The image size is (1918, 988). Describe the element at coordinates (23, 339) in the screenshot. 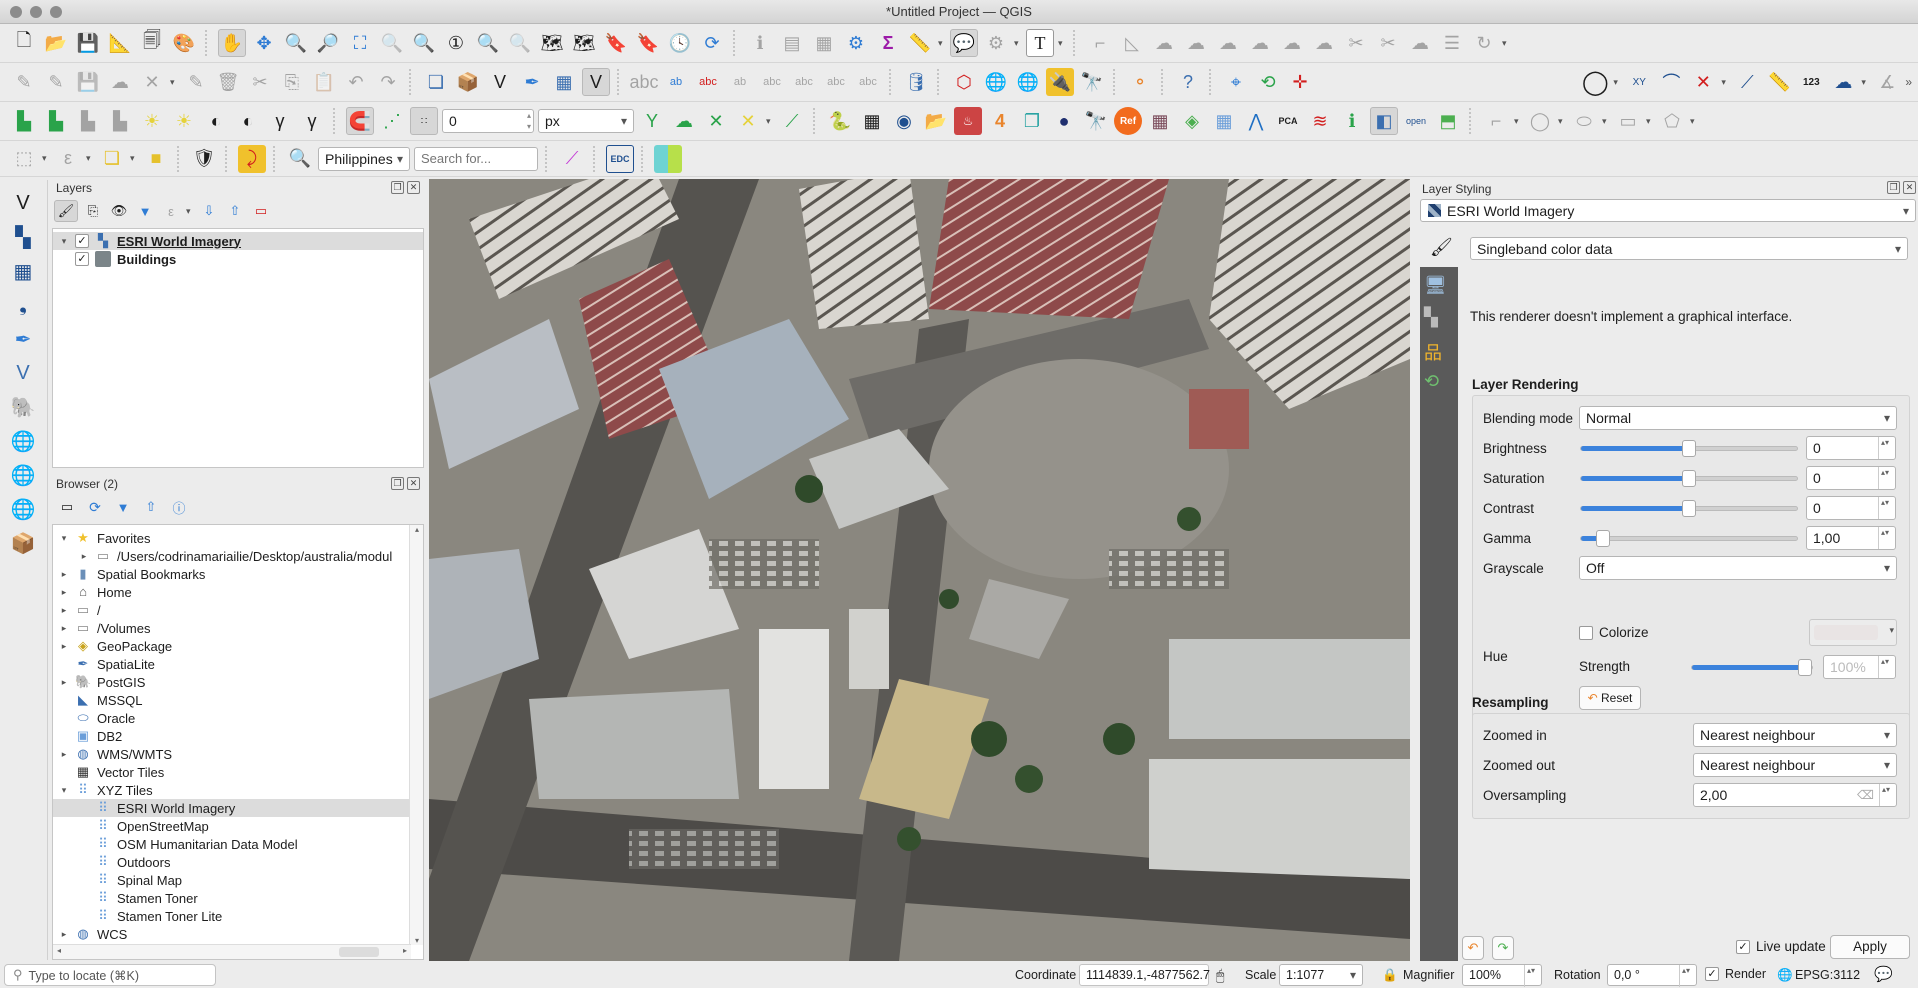

I see `add-spatialite-layer-icon: ✒` at that location.